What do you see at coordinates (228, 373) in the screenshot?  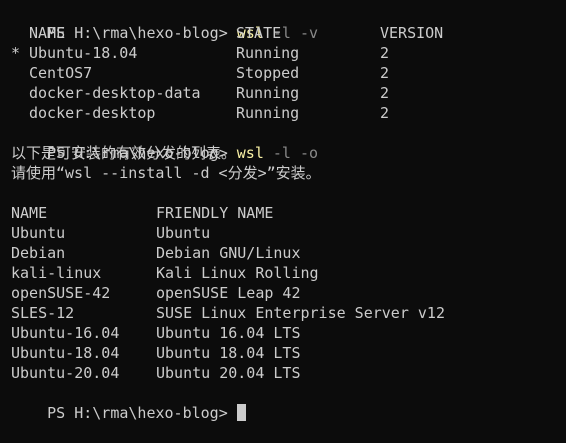 I see `online-friendly-name: Ubuntu 20.04 LTS` at bounding box center [228, 373].